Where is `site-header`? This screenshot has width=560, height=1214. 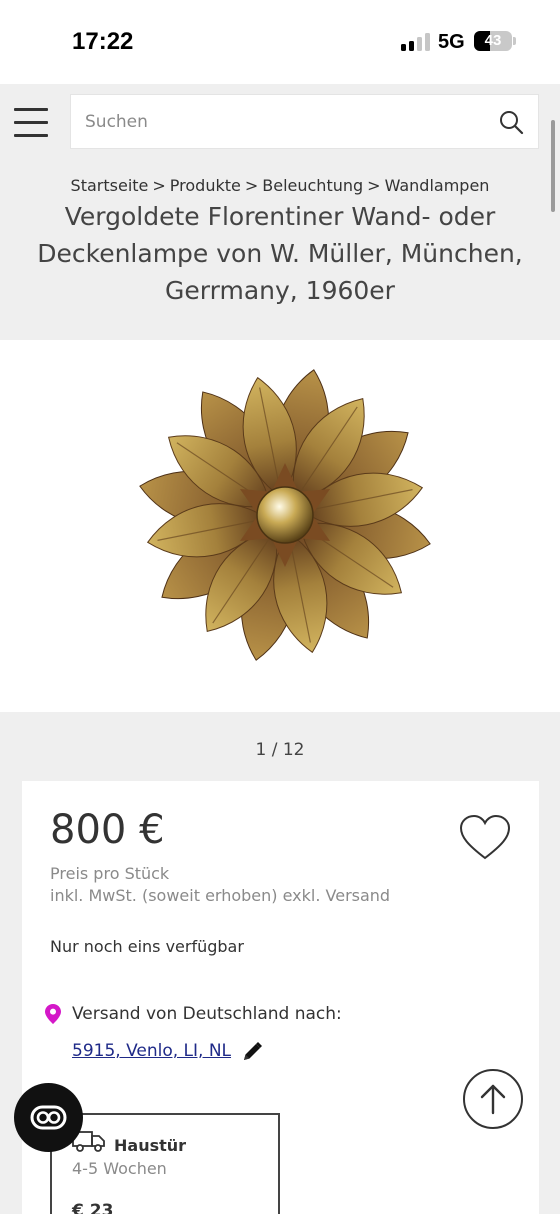 site-header is located at coordinates (280, 125).